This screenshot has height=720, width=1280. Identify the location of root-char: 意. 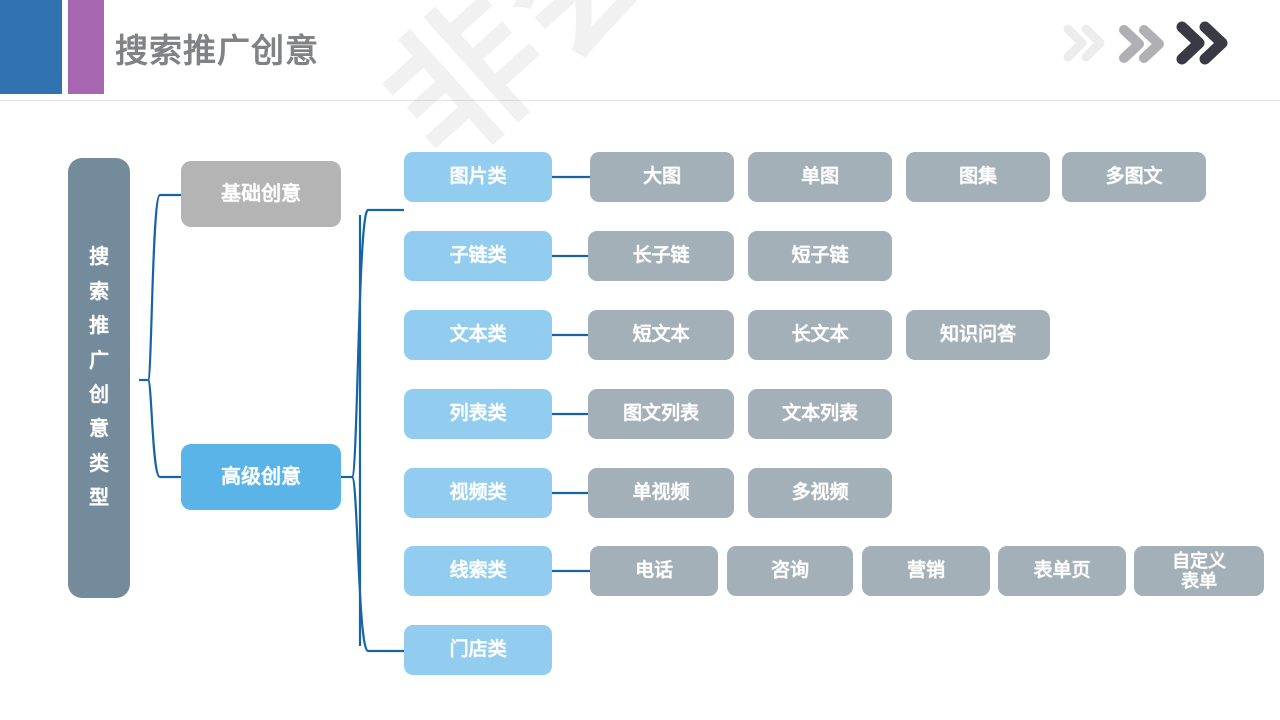
(99, 429).